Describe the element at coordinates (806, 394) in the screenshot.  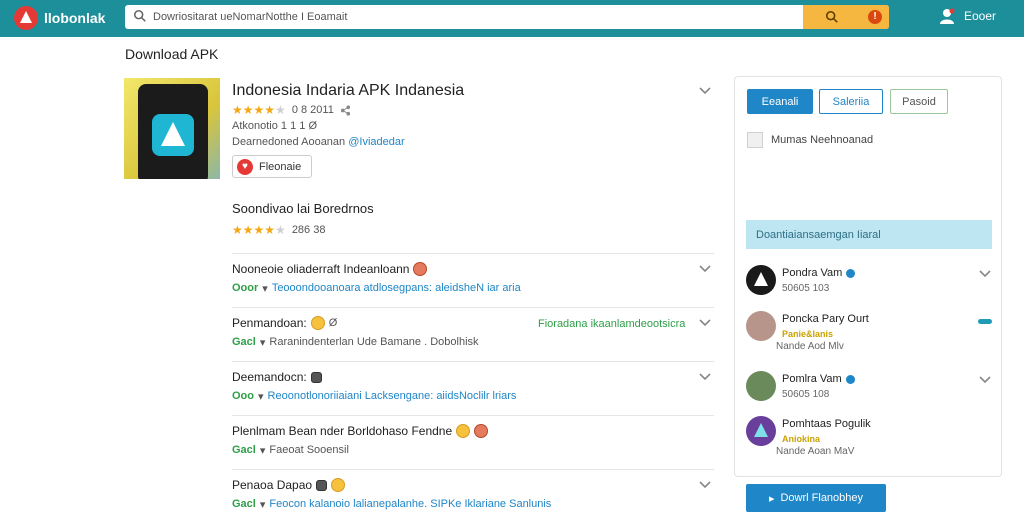
I see `item-meta: 50605 108` at that location.